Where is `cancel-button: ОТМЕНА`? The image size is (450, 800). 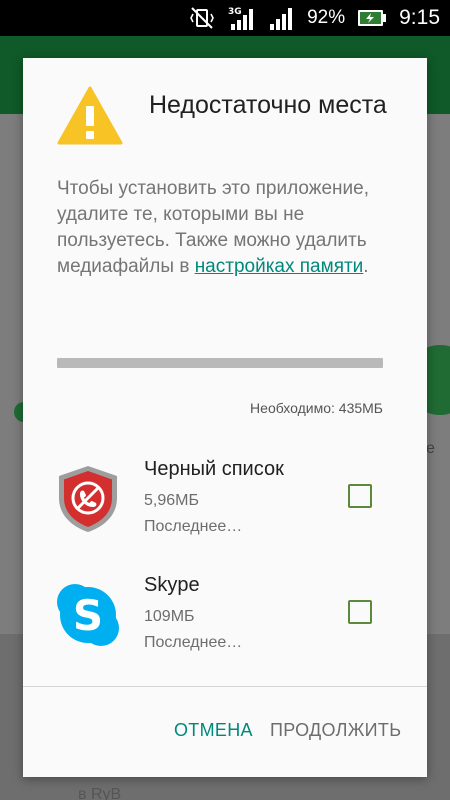
cancel-button: ОТМЕНА is located at coordinates (213, 730).